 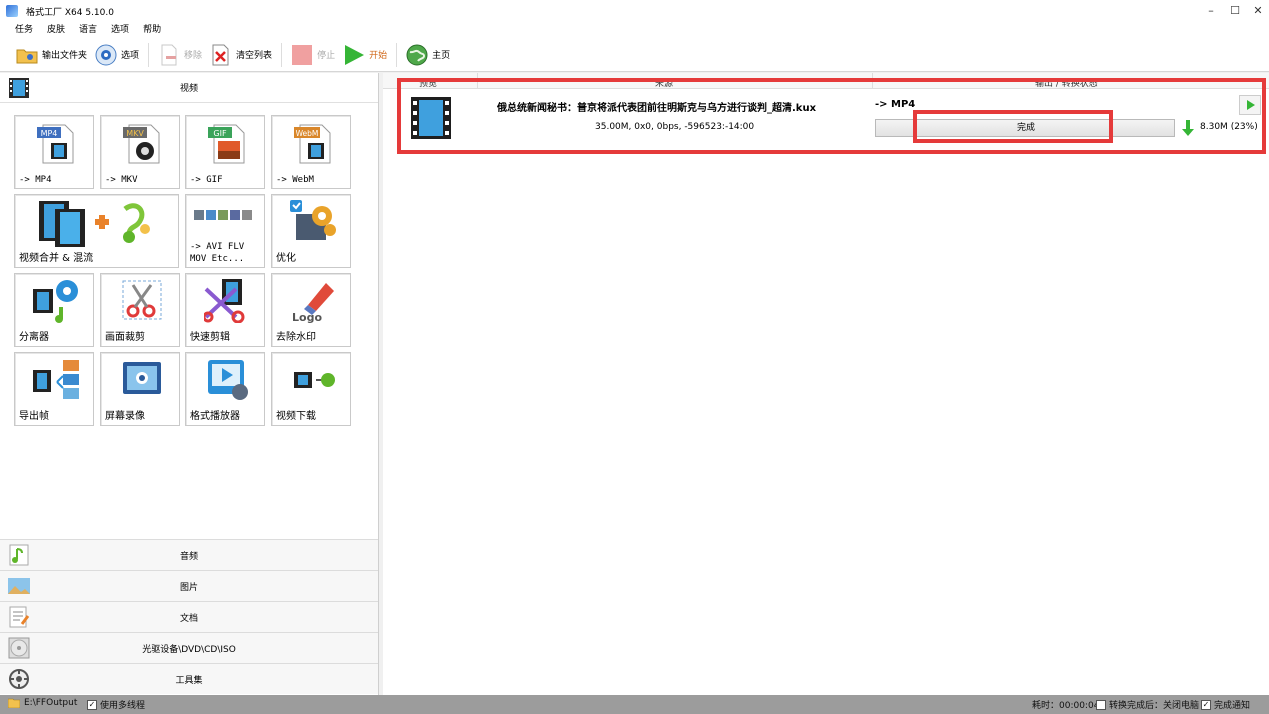 I want to click on category-image-label: 图片, so click(x=188, y=587).